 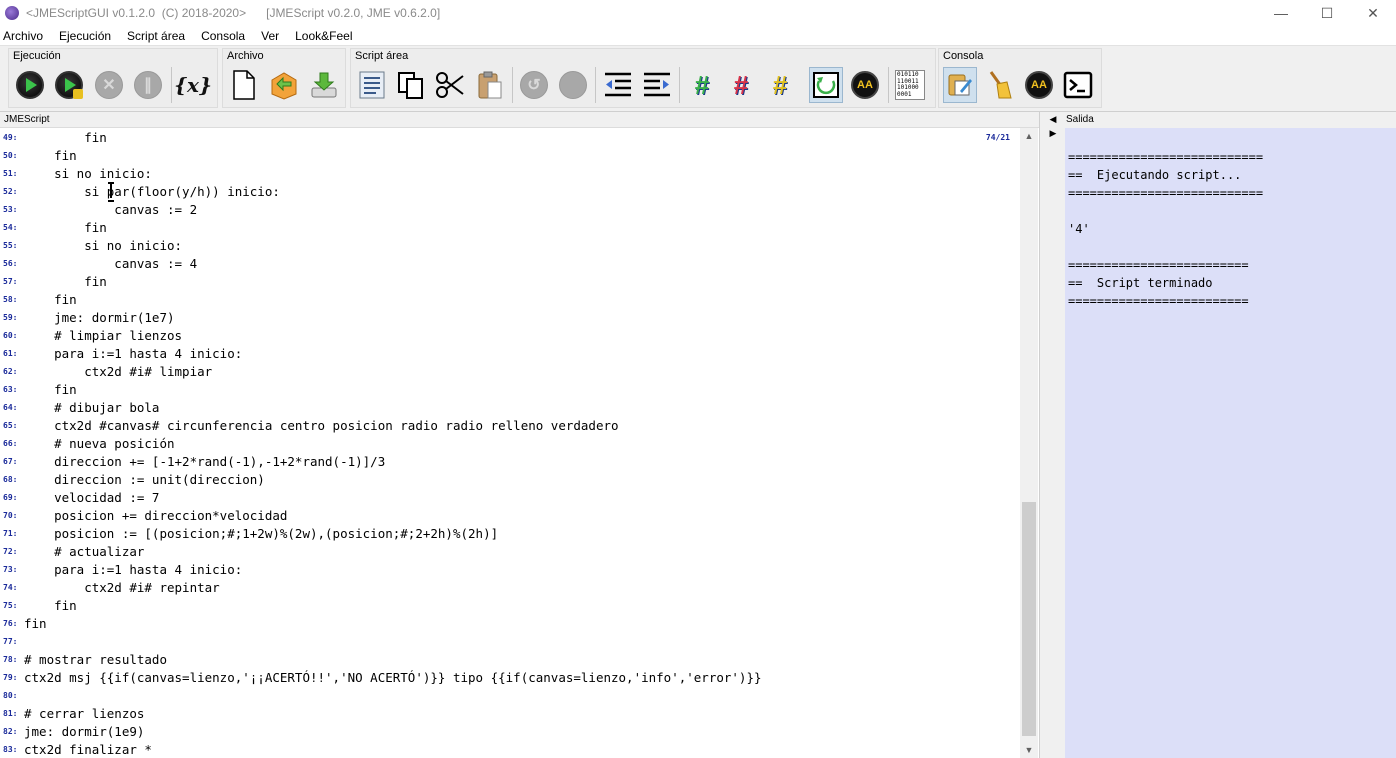 What do you see at coordinates (741, 85) in the screenshot?
I see `comment-red-button: #` at bounding box center [741, 85].